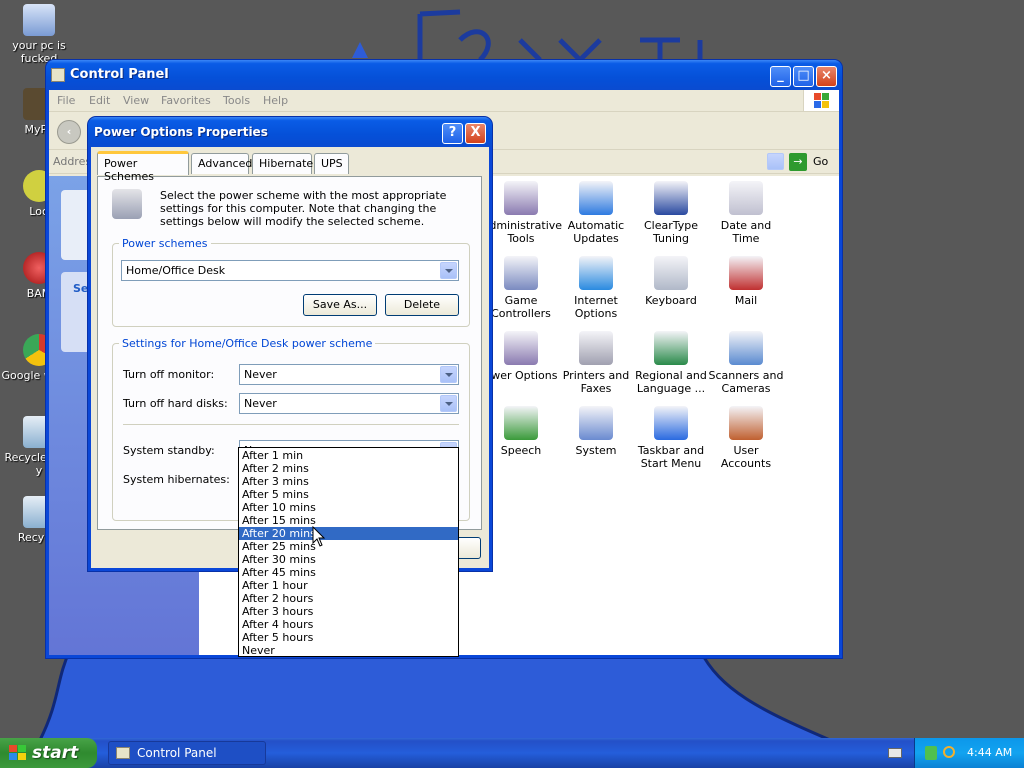 The width and height of the screenshot is (1024, 768). I want to click on cp-item-cleartype-tuning: ClearType Tuning, so click(671, 213).